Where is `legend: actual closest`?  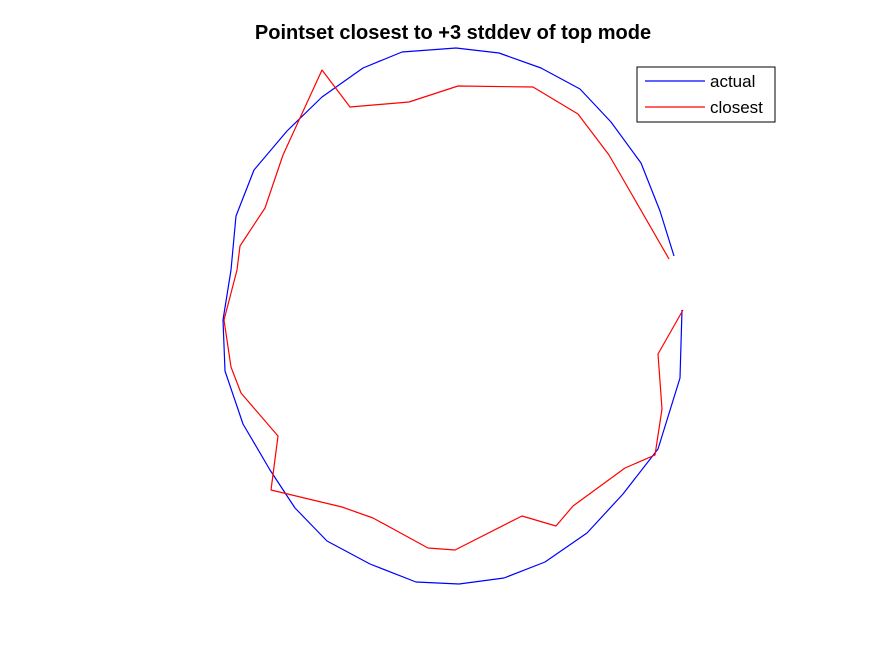
legend: actual closest is located at coordinates (706, 94).